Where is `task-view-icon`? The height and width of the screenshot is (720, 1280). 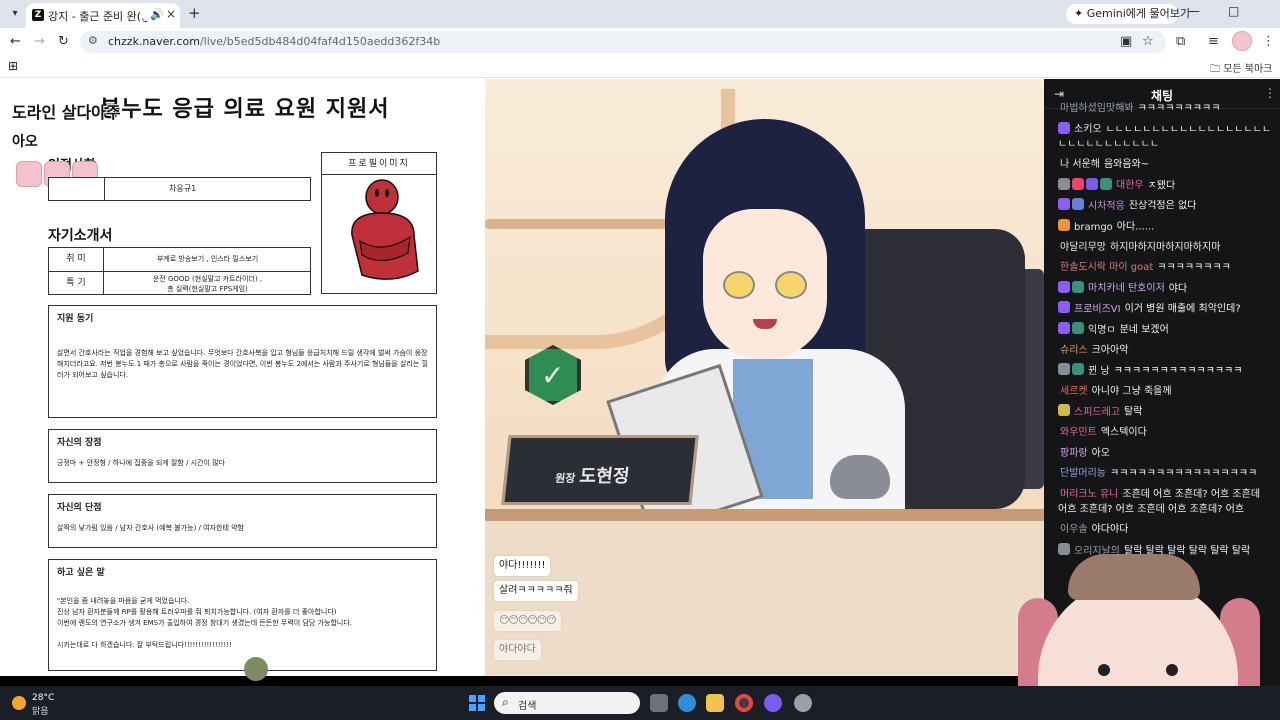
task-view-icon is located at coordinates (659, 703).